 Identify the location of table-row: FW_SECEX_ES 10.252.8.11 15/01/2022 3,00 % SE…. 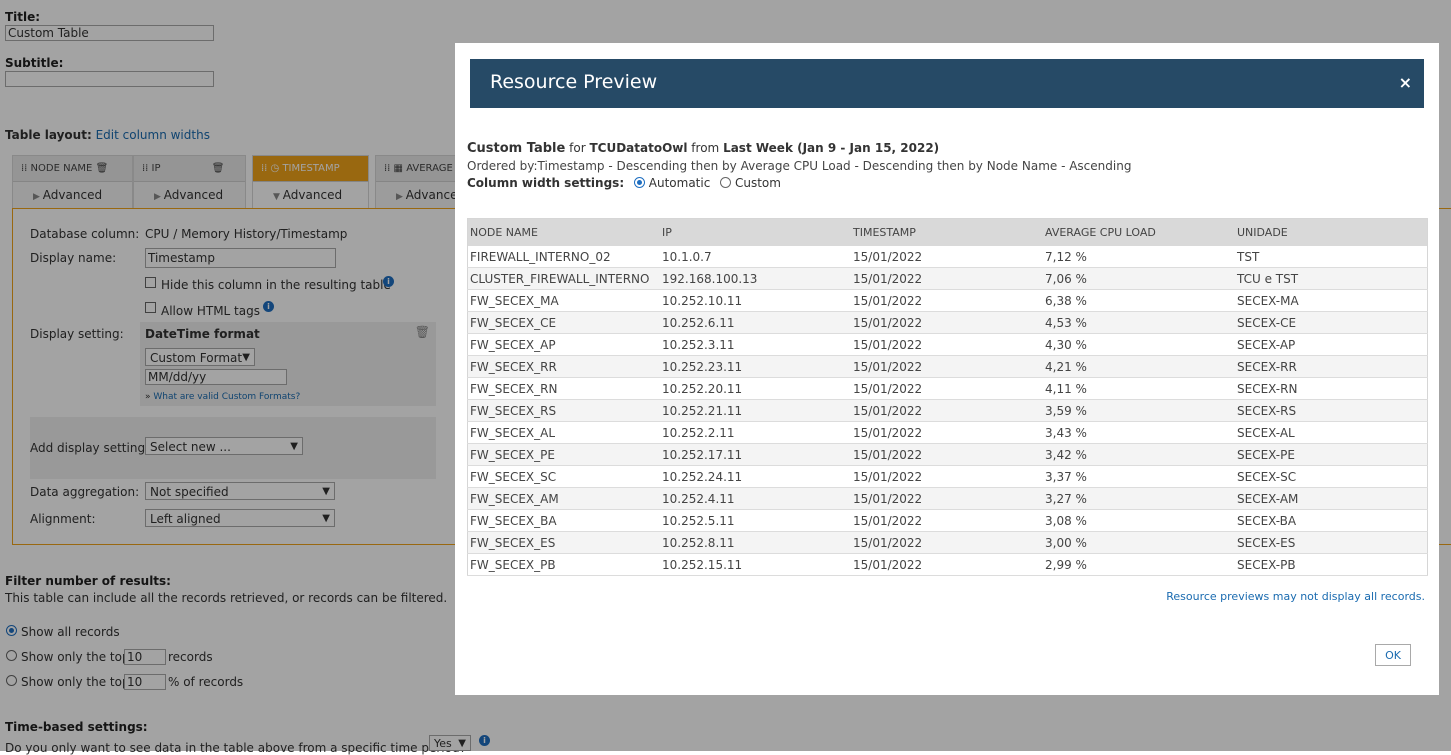
(947, 542).